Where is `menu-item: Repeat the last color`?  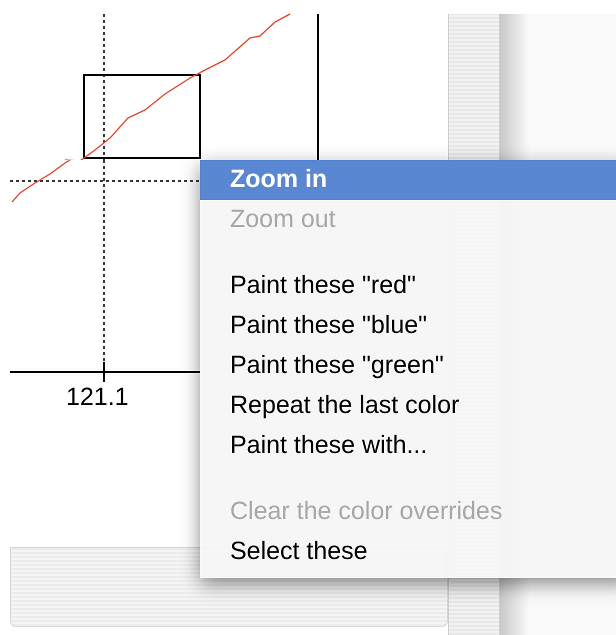 menu-item: Repeat the last color is located at coordinates (408, 406).